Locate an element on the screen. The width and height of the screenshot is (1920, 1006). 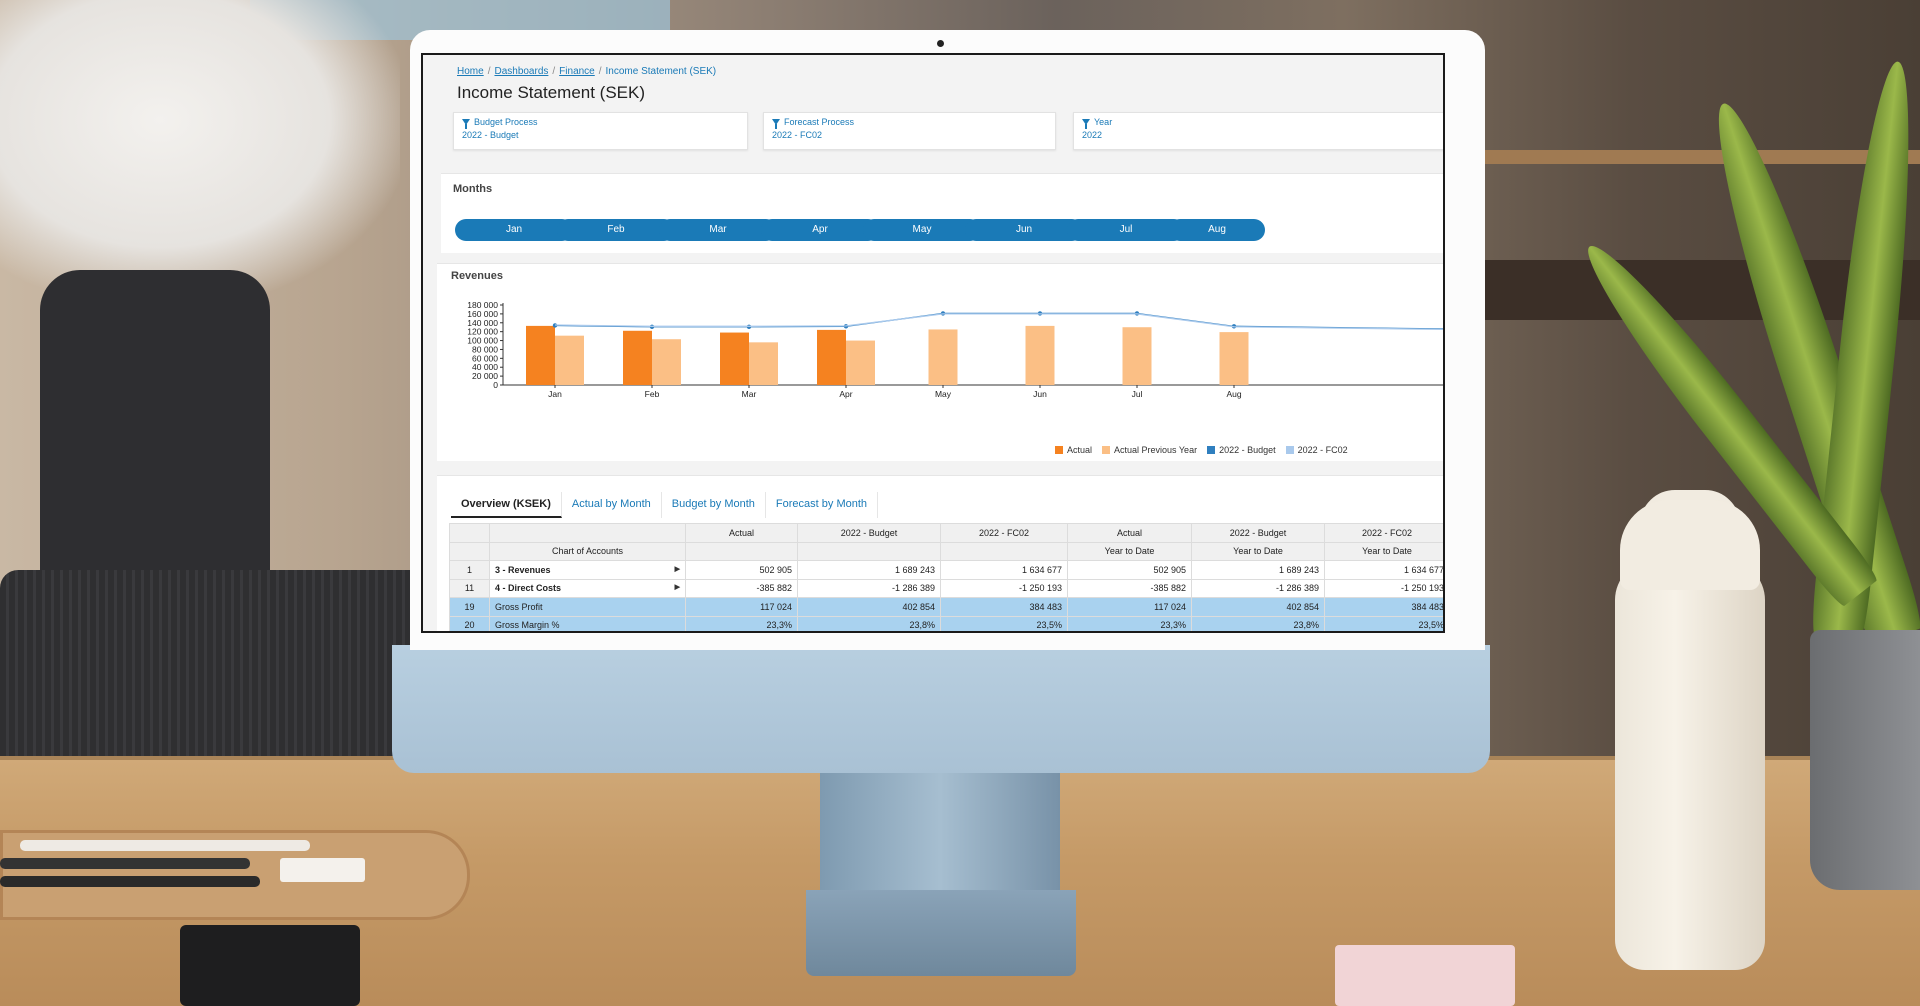
tab-actual-by-month: Actual by Month is located at coordinates (612, 505).